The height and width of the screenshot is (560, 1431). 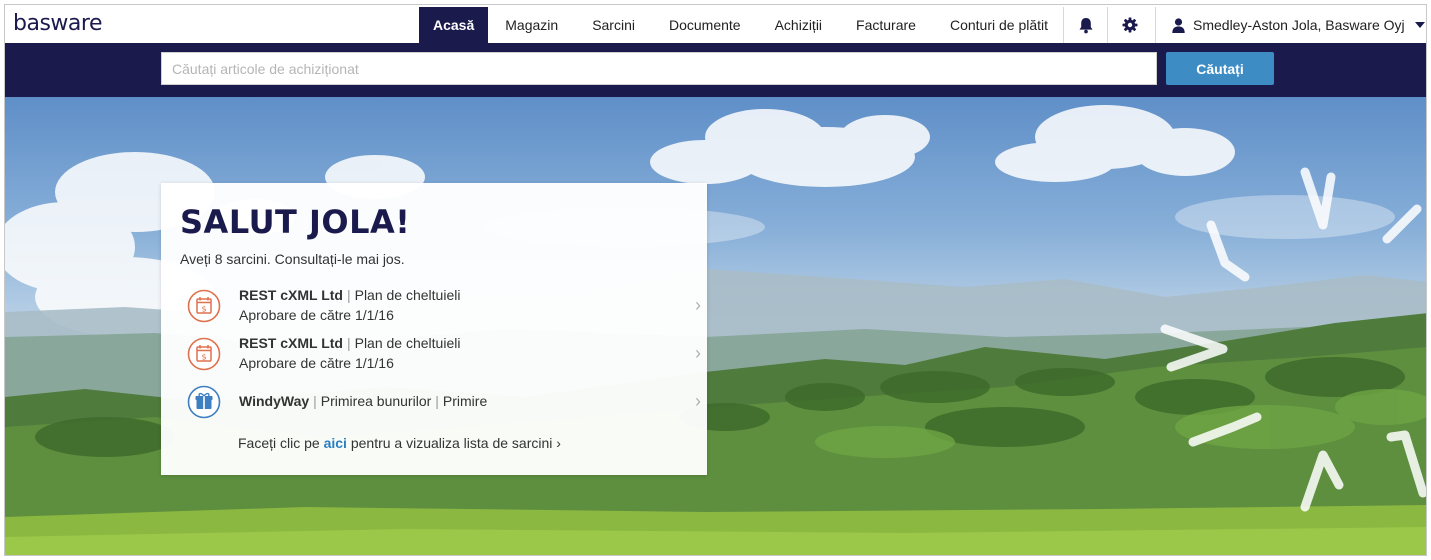 What do you see at coordinates (281, 443) in the screenshot?
I see `footer-prefix: Faceți clic pe` at bounding box center [281, 443].